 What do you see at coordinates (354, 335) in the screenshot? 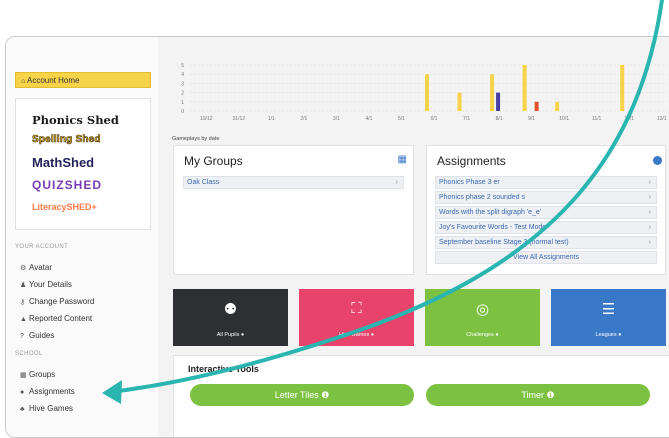
I see `tile-label: Hive Games` at bounding box center [354, 335].